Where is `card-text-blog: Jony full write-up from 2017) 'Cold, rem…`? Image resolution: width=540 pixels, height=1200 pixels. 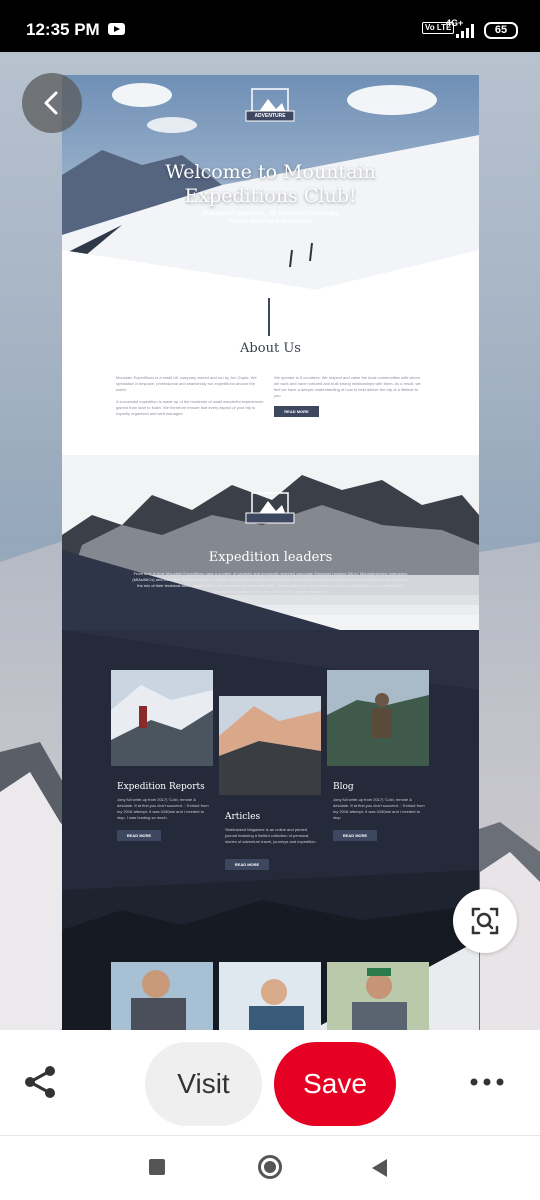 card-text-blog: Jony full write-up from 2017) 'Cold, rem… is located at coordinates (379, 808).